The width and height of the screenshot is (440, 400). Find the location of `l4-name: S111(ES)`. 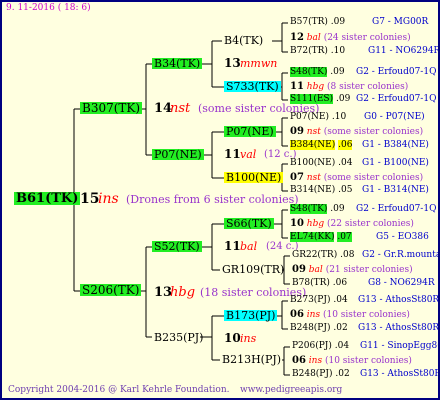

l4-name: S111(ES) is located at coordinates (312, 99).